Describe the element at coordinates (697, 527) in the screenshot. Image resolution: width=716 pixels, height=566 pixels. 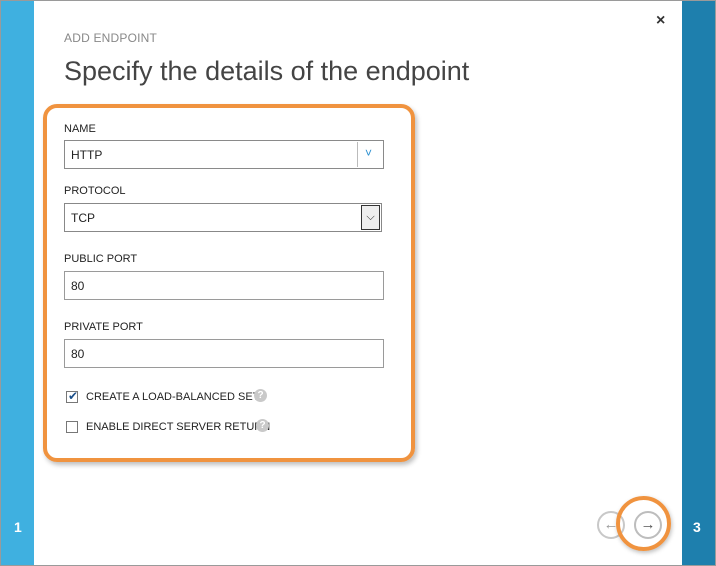
I see `next-step-number: 3` at that location.